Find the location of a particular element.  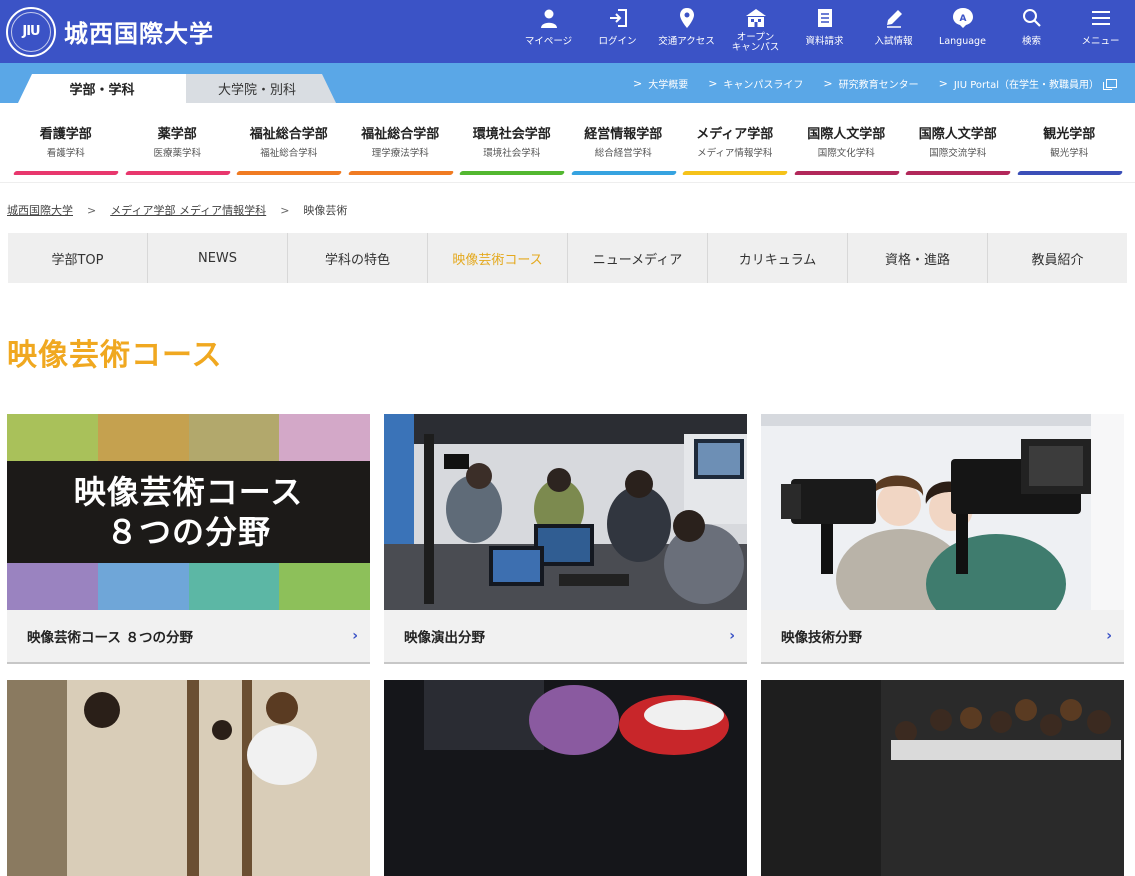

faculty-item: メディア学部メディア情報学科 is located at coordinates (735, 154).